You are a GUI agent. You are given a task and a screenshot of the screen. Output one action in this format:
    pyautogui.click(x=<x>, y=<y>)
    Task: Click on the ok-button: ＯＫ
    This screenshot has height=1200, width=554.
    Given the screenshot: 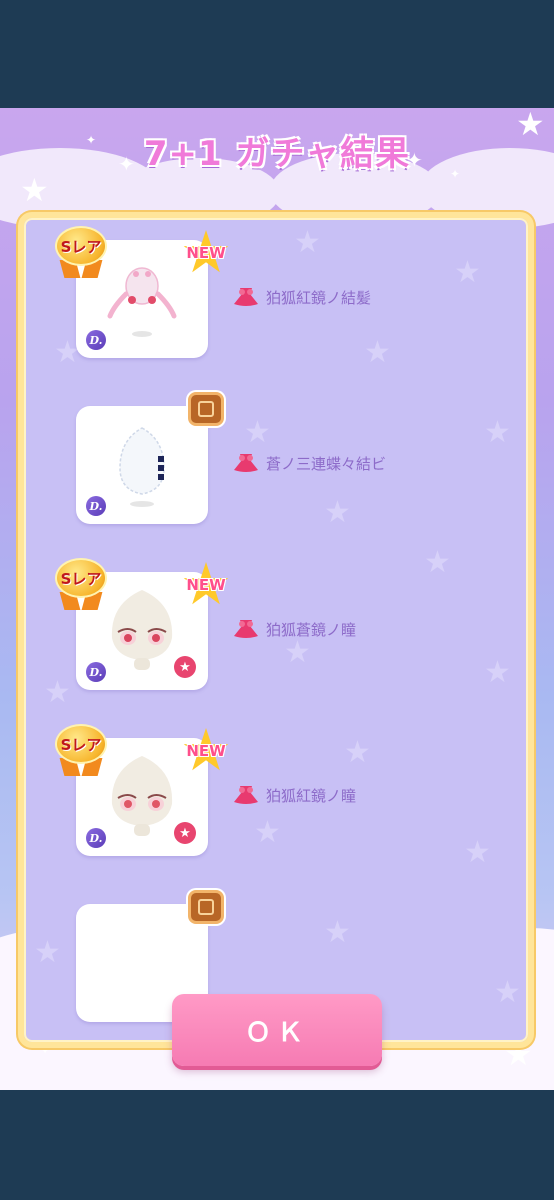 What is the action you would take?
    pyautogui.click(x=277, y=1030)
    